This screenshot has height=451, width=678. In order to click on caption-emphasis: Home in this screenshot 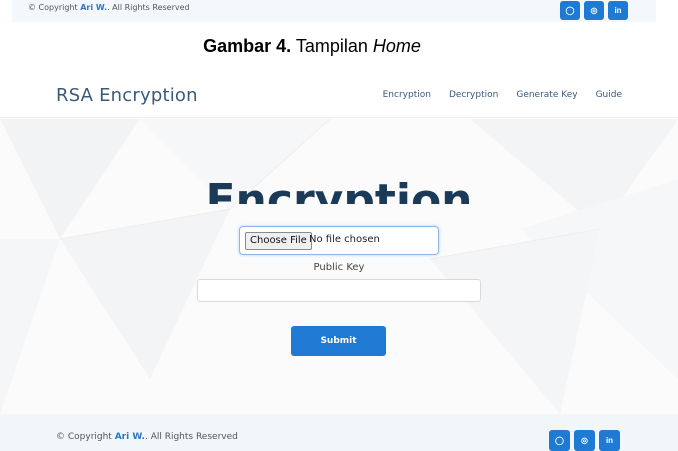, I will do `click(396, 46)`.